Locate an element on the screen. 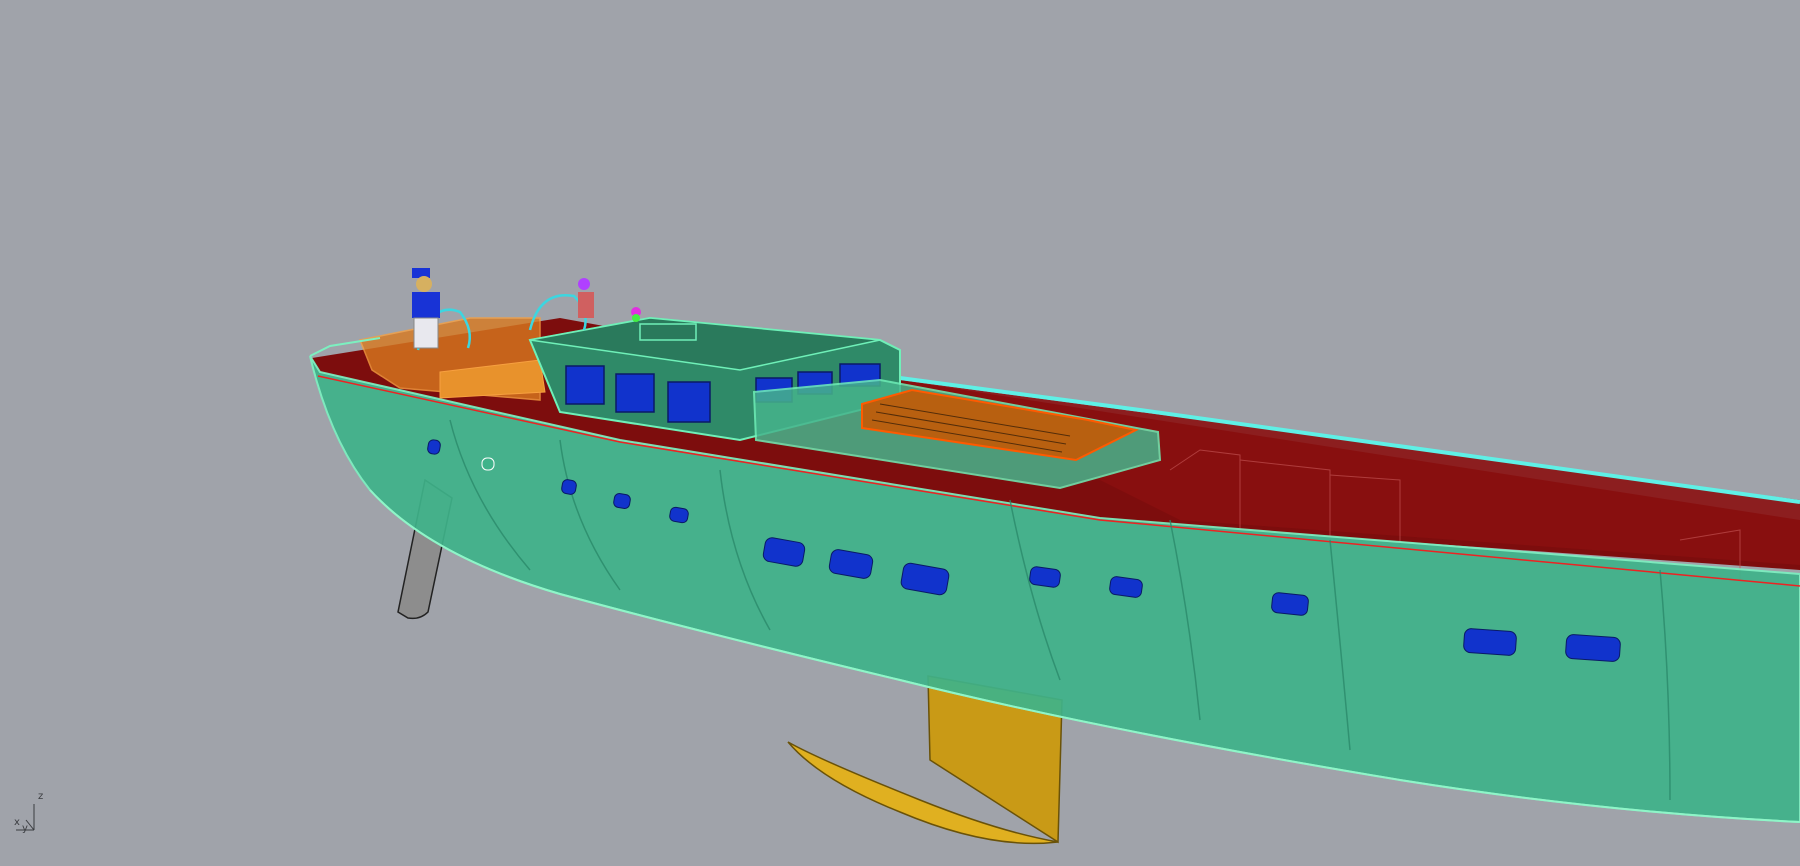 Image resolution: width=1800 pixels, height=866 pixels. crew-figure-helm is located at coordinates (426, 308).